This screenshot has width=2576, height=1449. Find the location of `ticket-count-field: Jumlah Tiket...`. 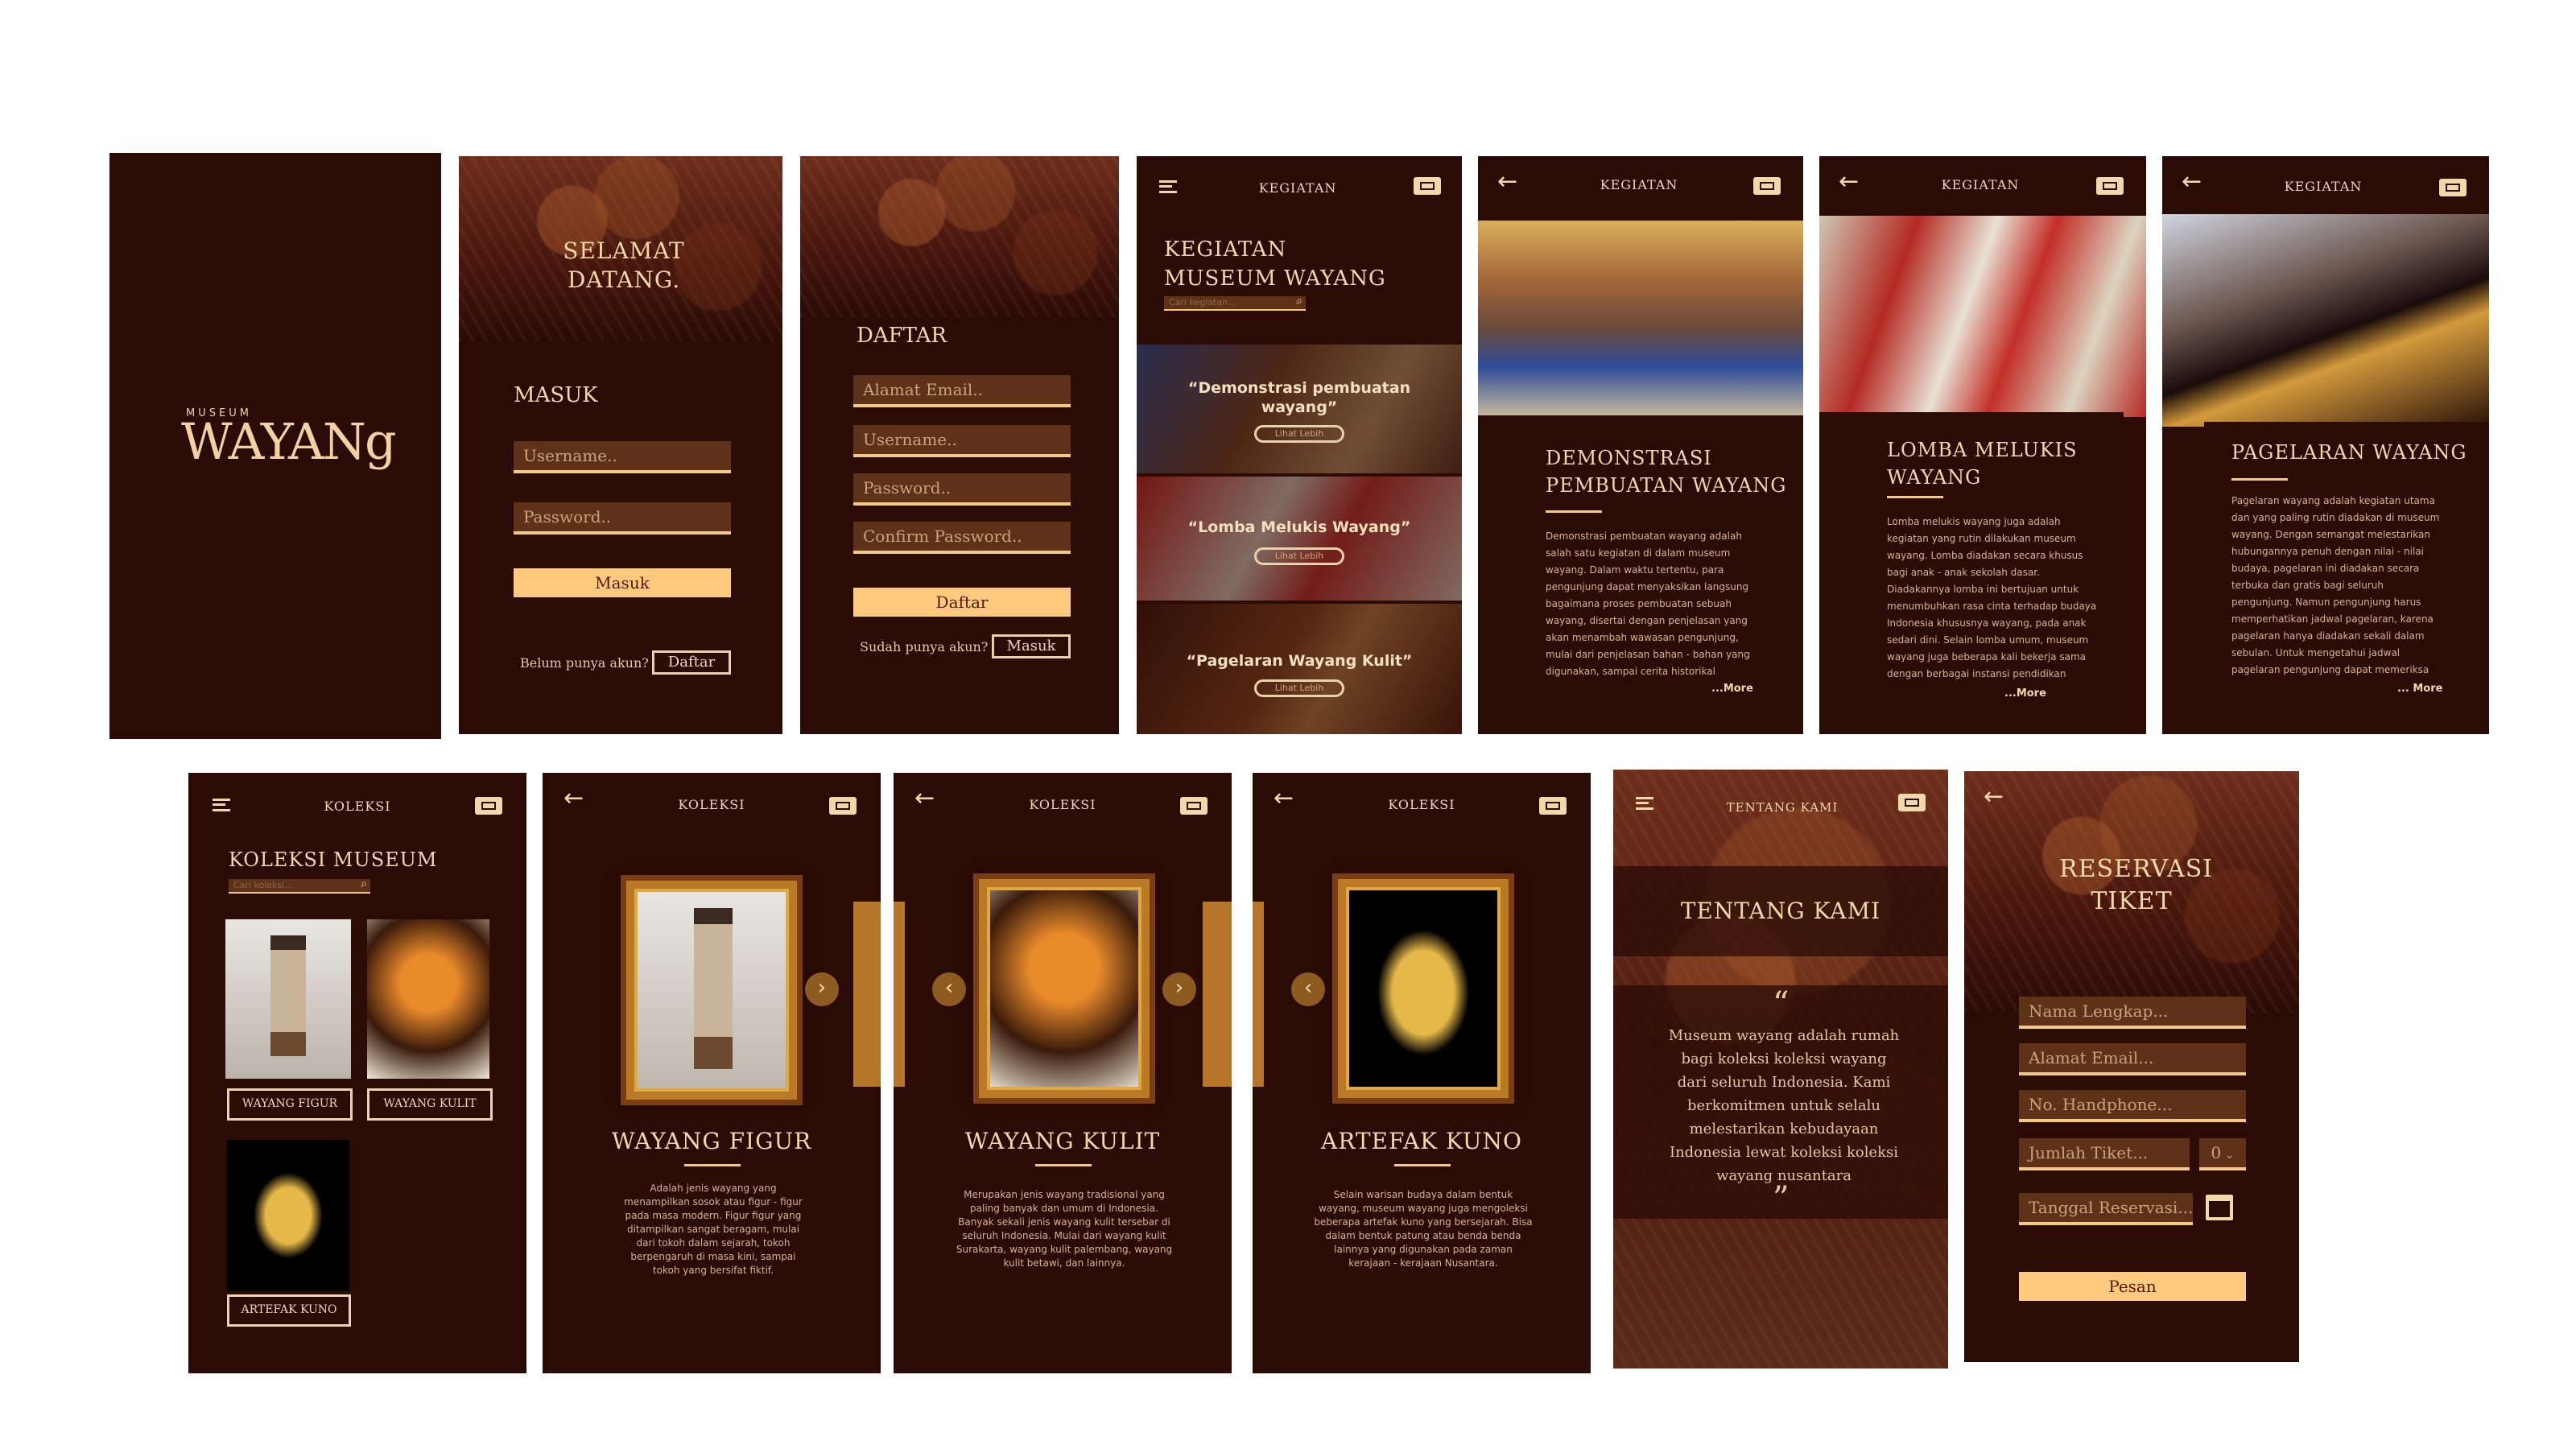

ticket-count-field: Jumlah Tiket... is located at coordinates (2104, 1154).